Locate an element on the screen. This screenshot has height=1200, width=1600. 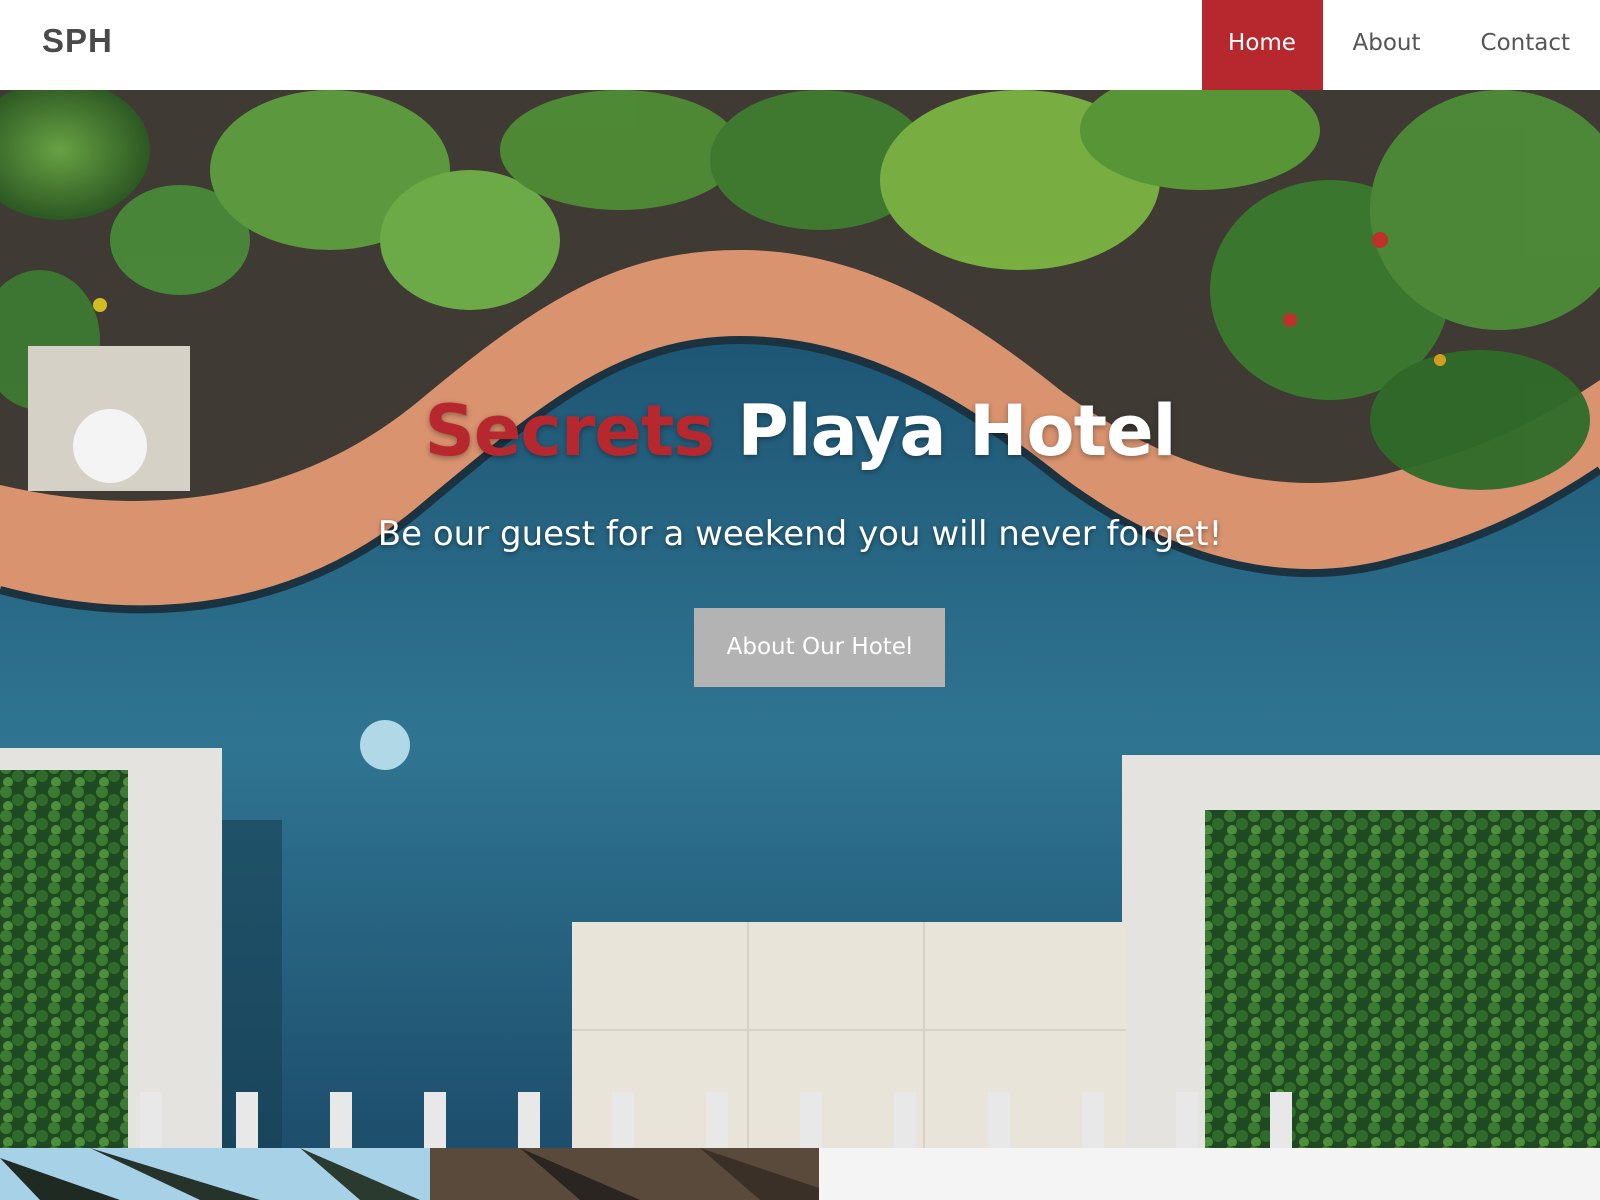
hero-title-accent: Secrets is located at coordinates (569, 431).